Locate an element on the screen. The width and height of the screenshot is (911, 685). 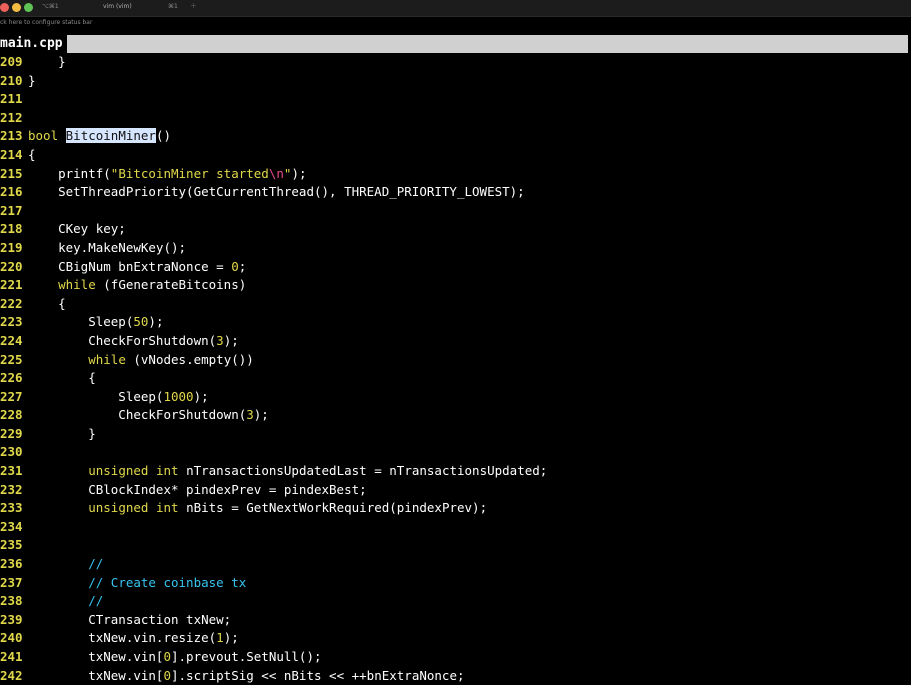
tabline-fill is located at coordinates (487, 44).